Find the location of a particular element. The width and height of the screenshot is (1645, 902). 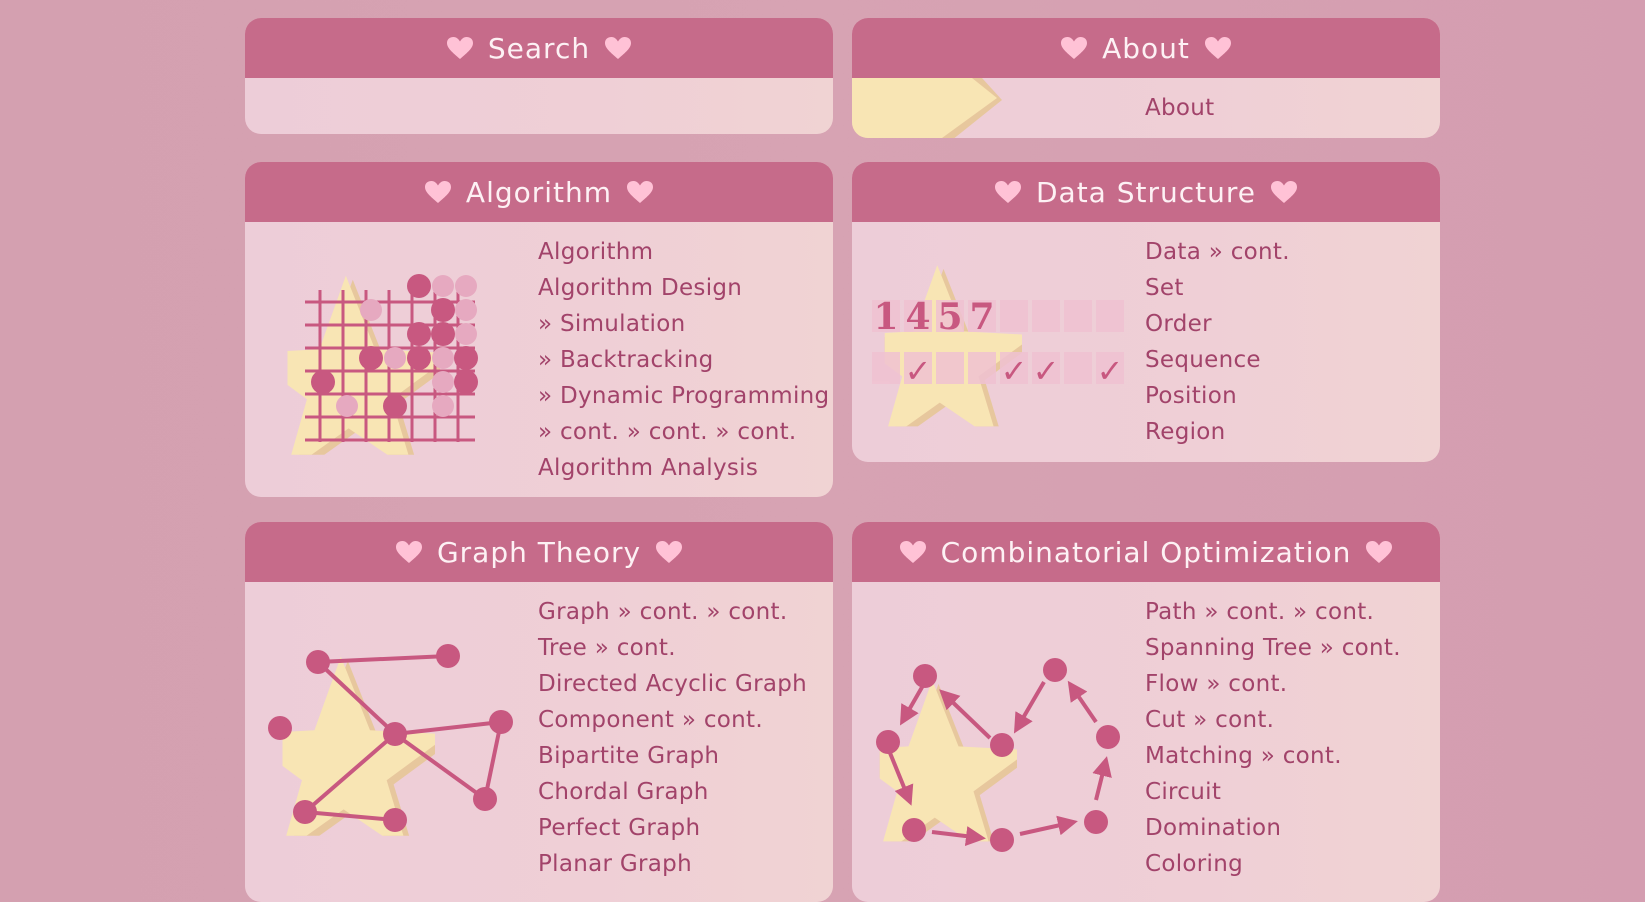

link-region: Region is located at coordinates (1217, 432).